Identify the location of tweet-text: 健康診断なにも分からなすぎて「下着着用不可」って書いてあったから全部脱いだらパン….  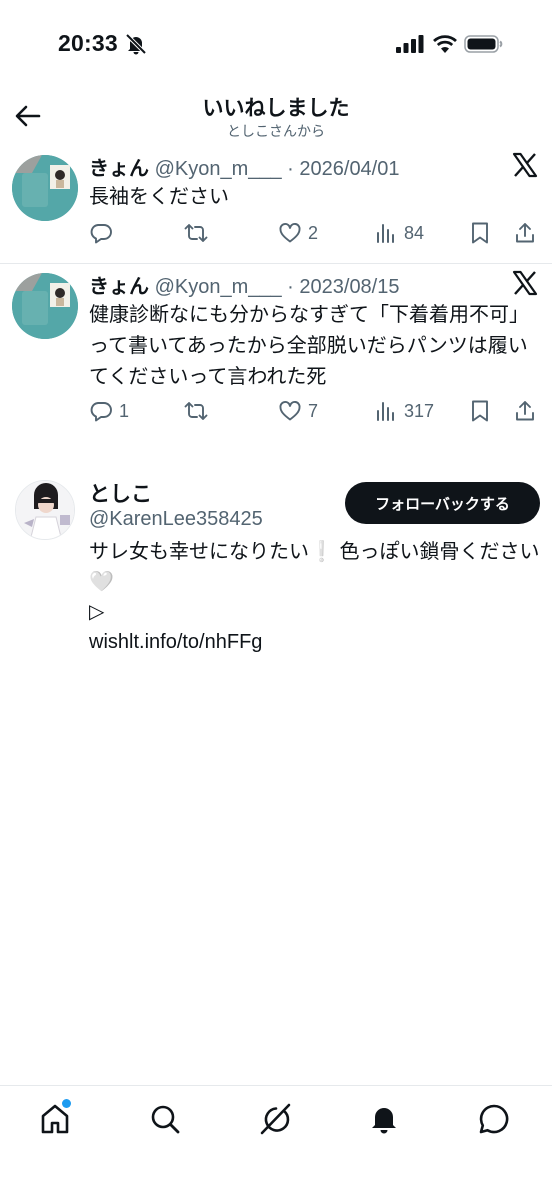
(309, 346).